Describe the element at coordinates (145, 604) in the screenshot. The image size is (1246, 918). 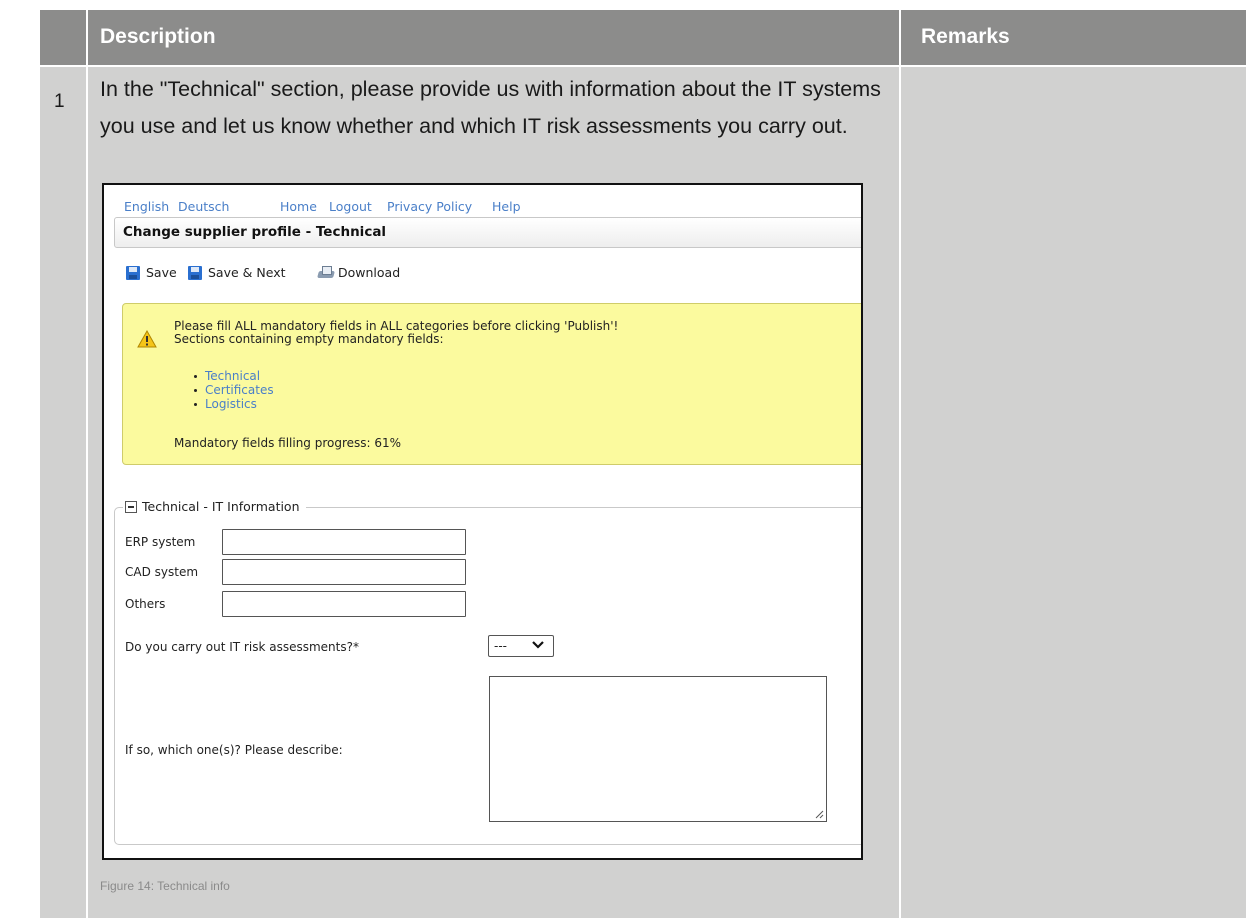
I see `others-label: Others` at that location.